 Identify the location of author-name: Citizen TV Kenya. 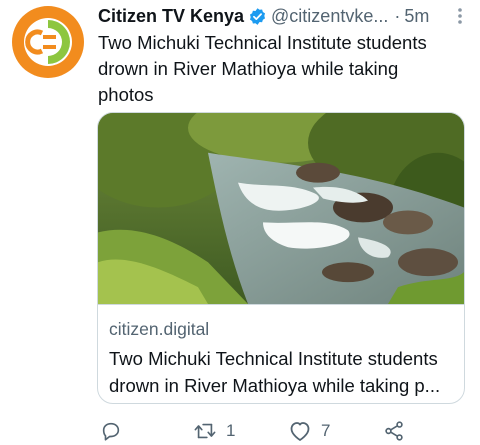
(171, 16).